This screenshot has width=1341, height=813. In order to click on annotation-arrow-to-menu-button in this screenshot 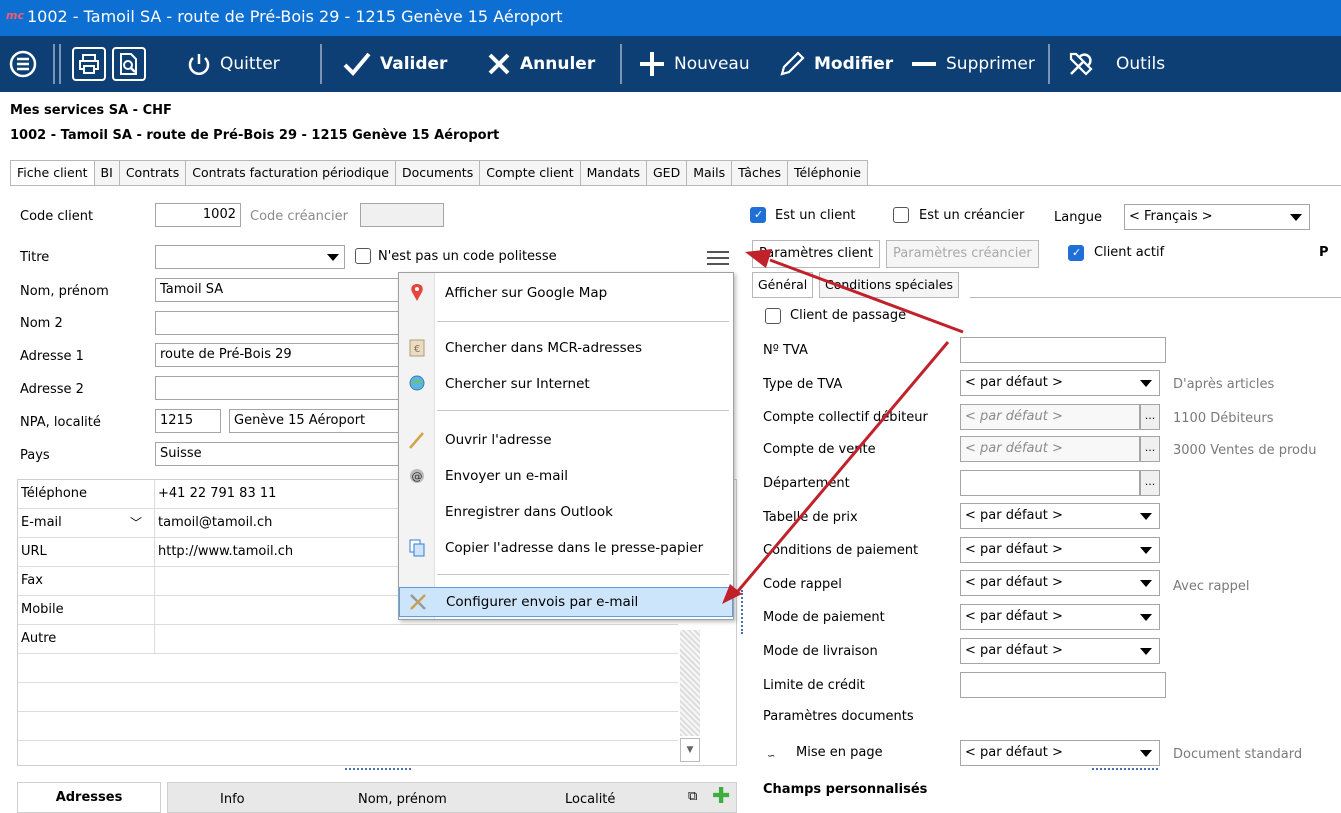, I will do `click(866, 296)`.